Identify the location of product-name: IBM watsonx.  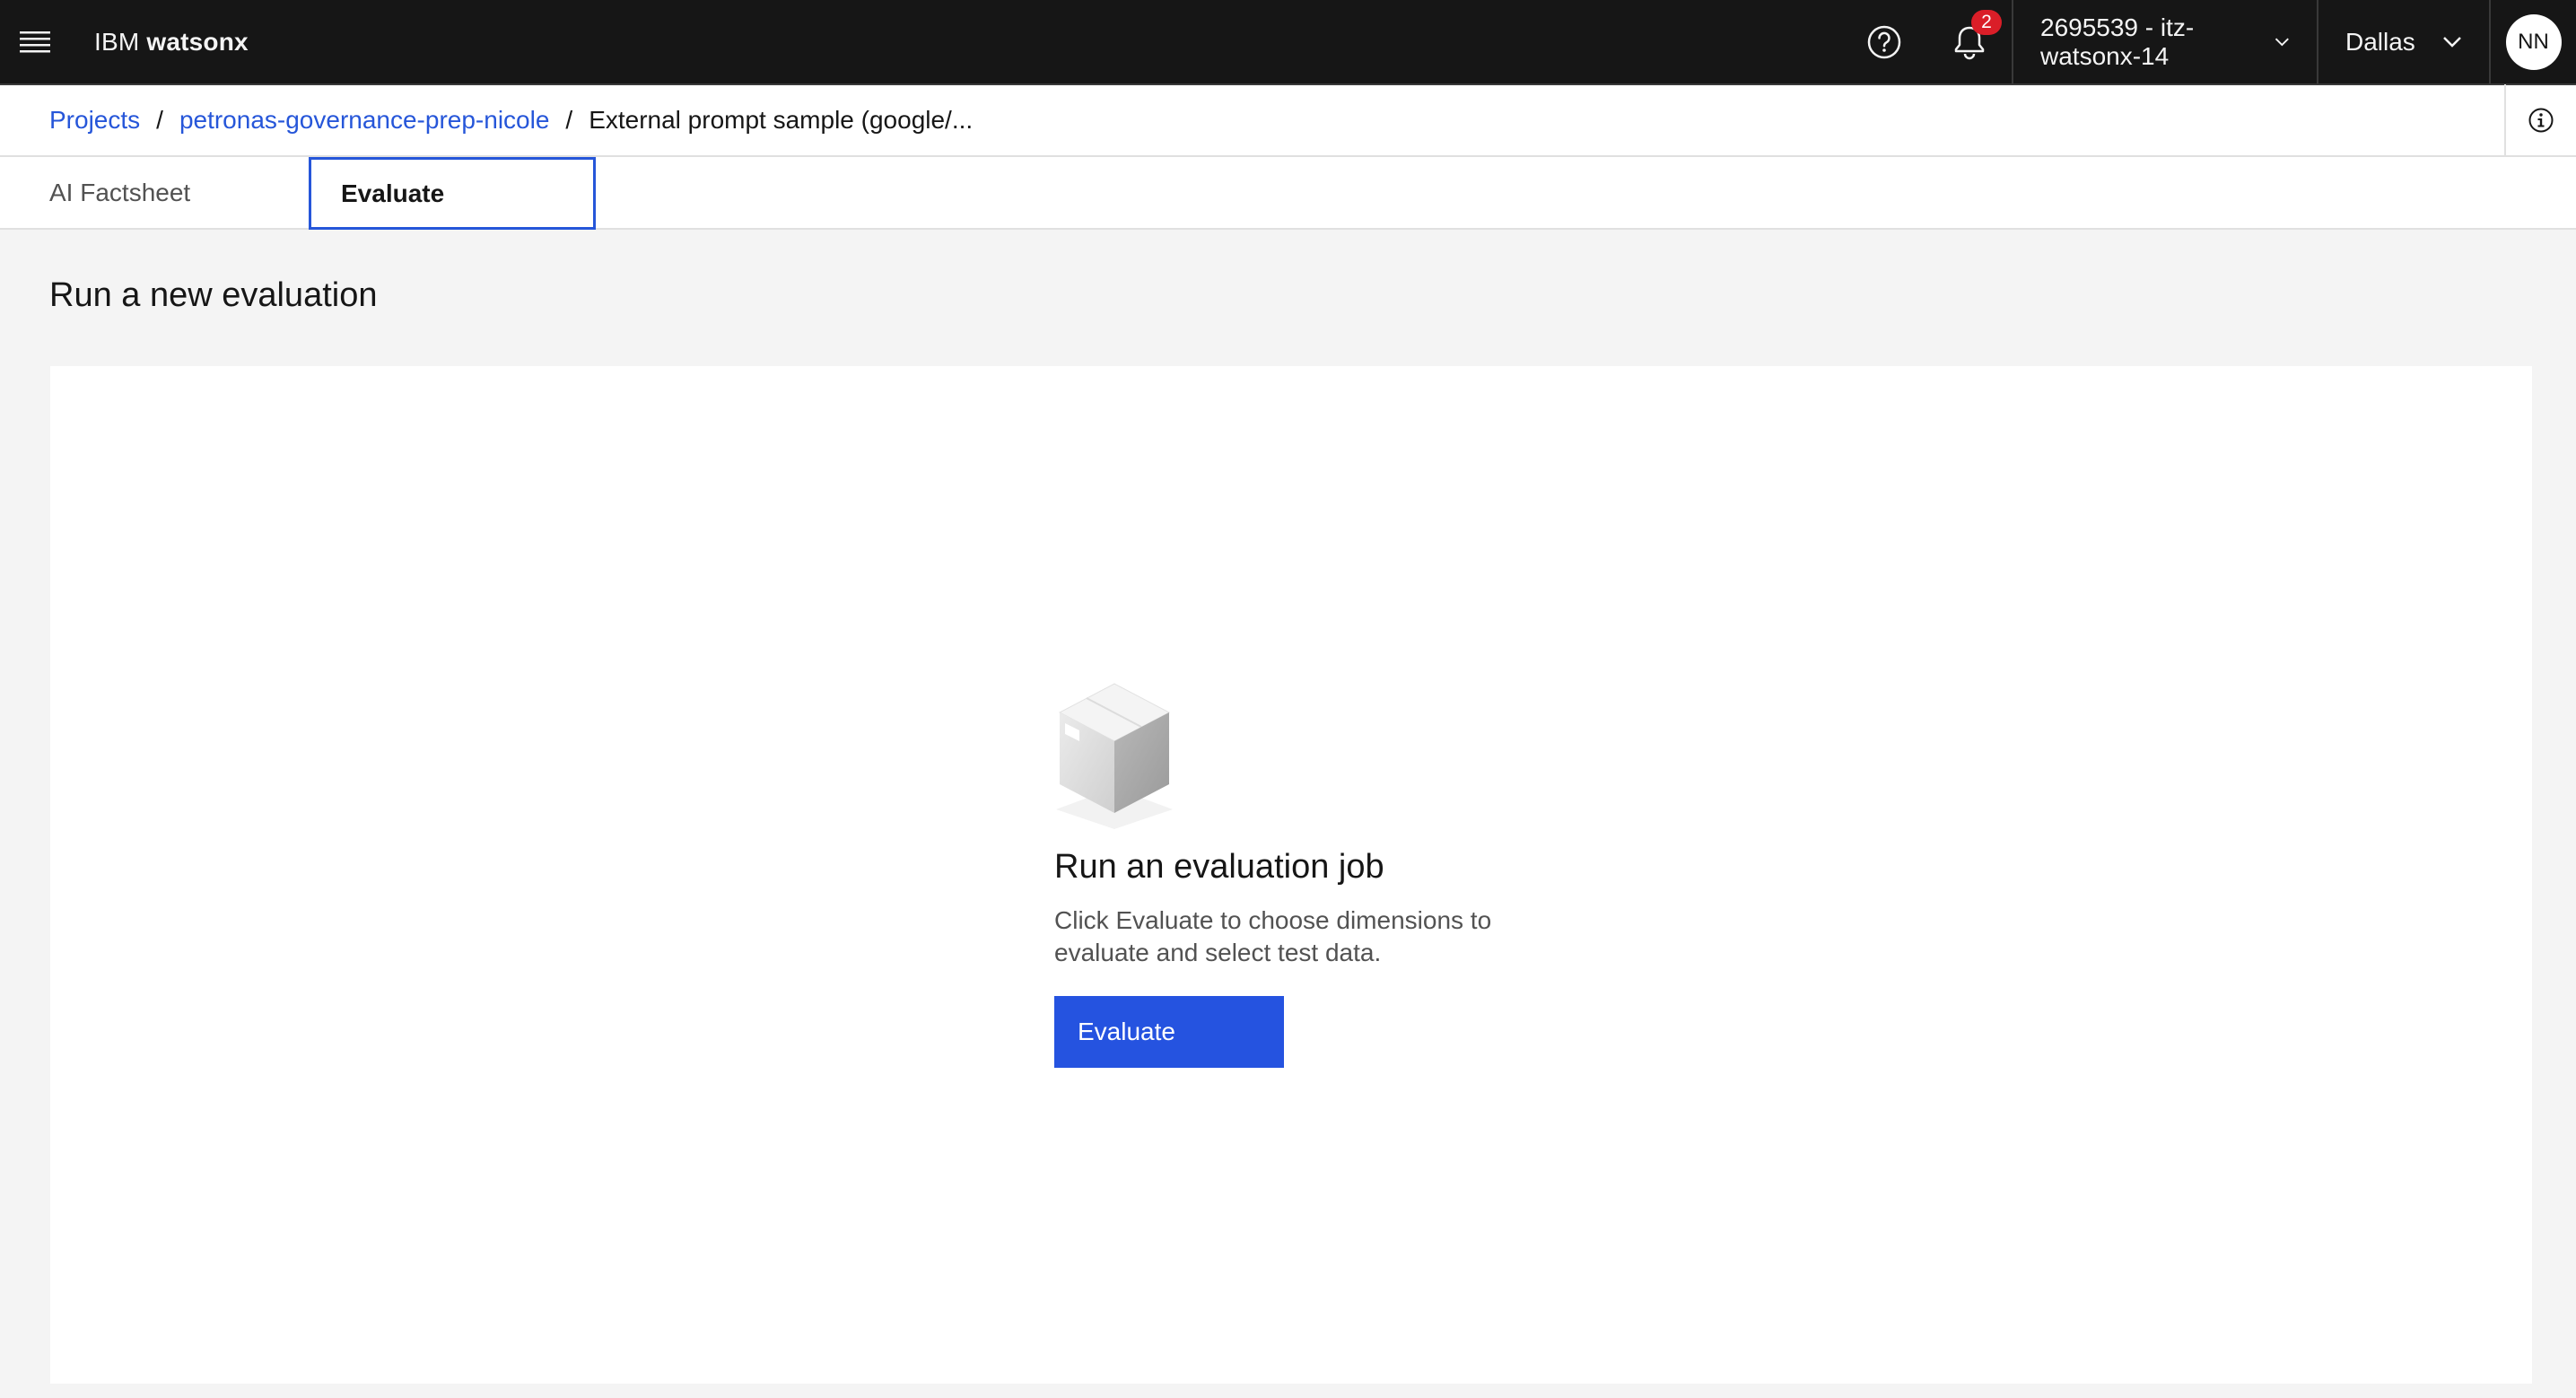
(172, 42).